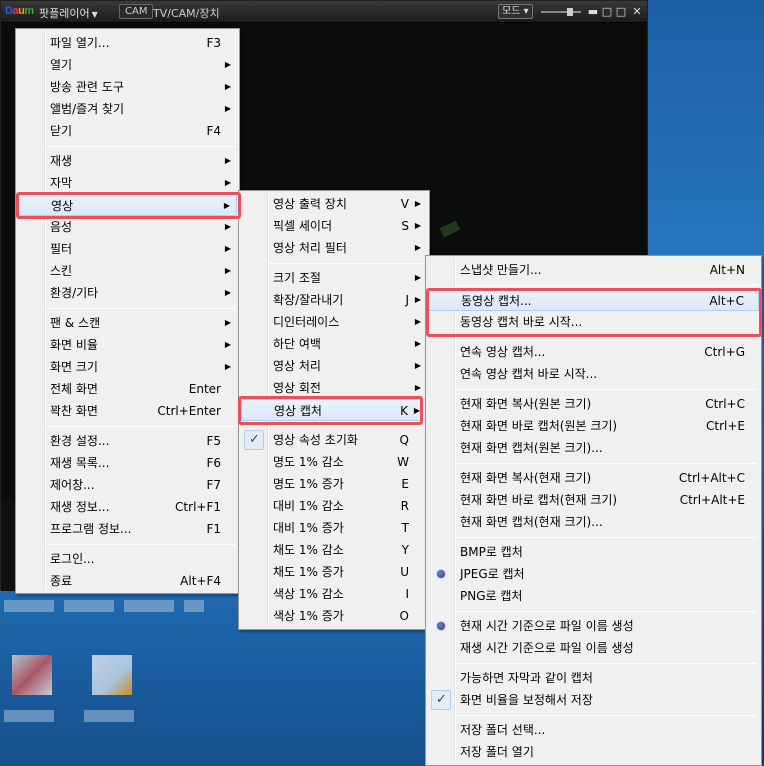 The image size is (764, 766). What do you see at coordinates (61, 183) in the screenshot?
I see `main-menu-item-label: 자막` at bounding box center [61, 183].